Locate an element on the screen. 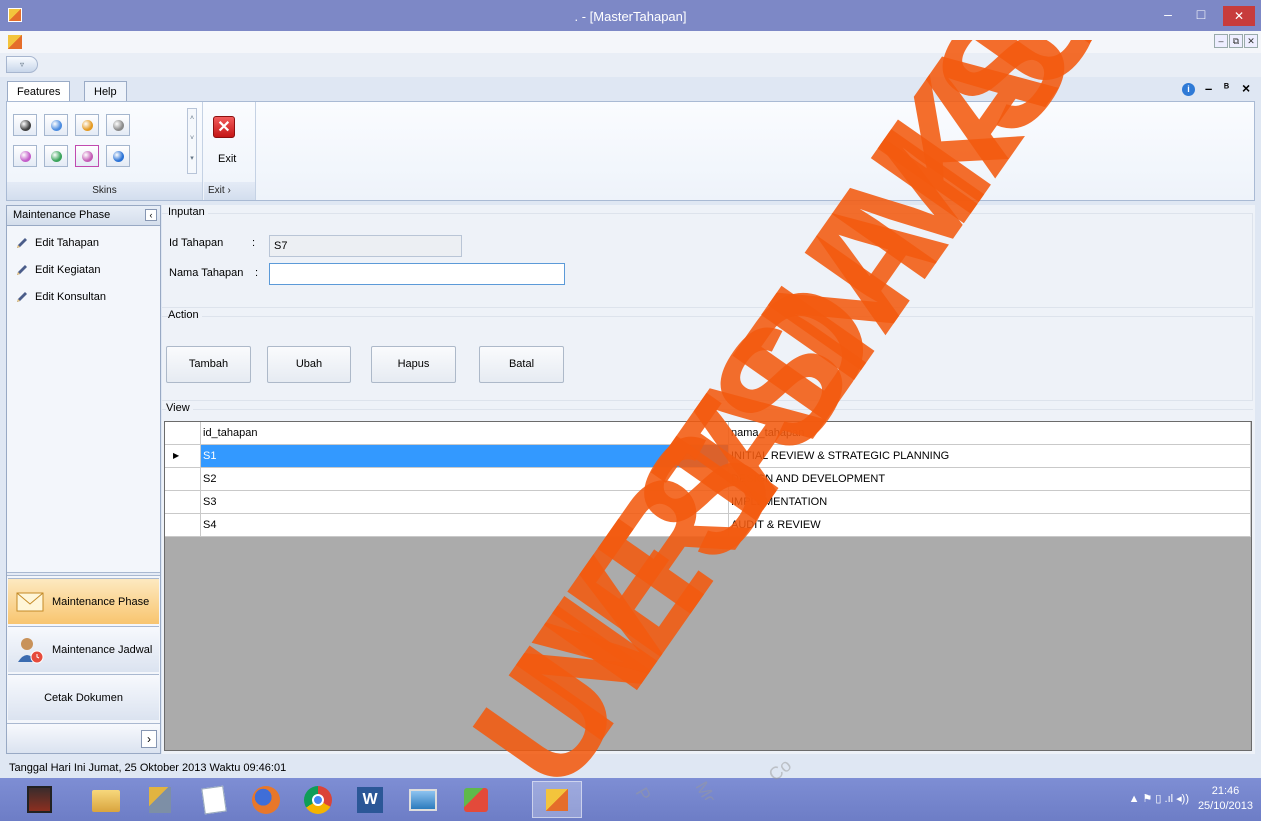 This screenshot has width=1261, height=821. notepad-icon is located at coordinates (214, 799).